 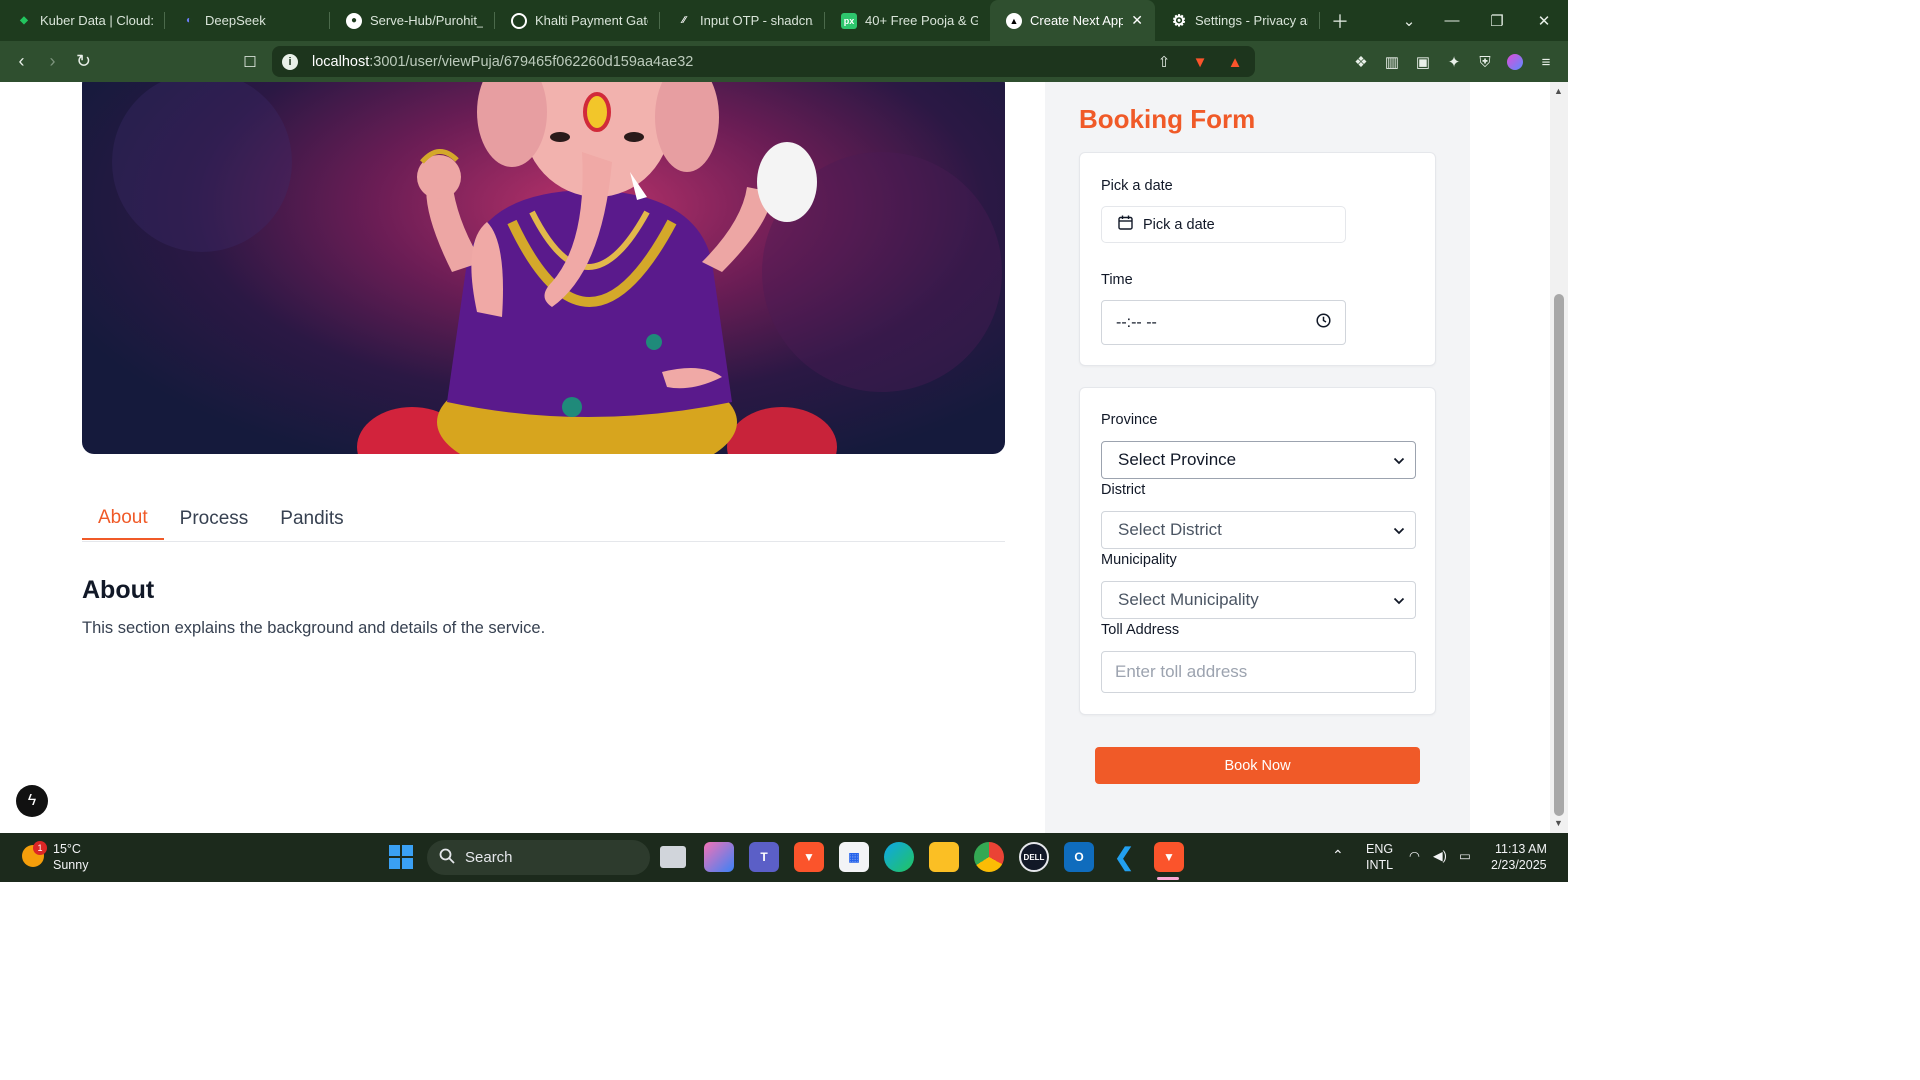 What do you see at coordinates (1361, 62) in the screenshot?
I see `extensions-icon: ❖` at bounding box center [1361, 62].